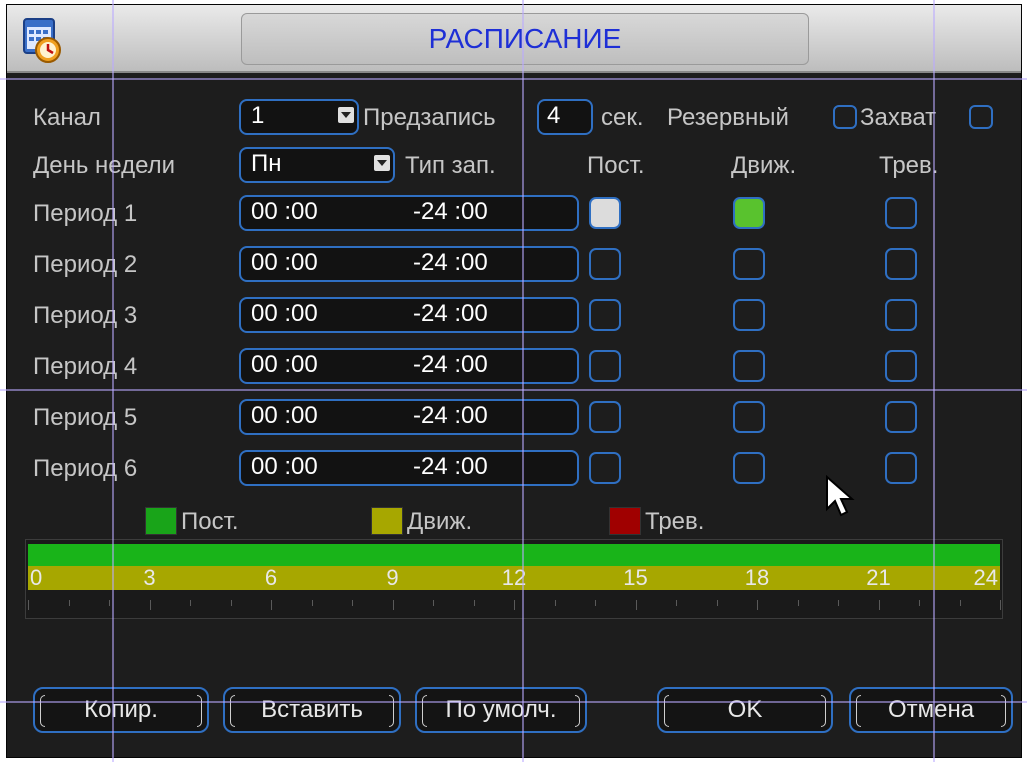  I want to click on snapshot-label: Захват, so click(898, 117).